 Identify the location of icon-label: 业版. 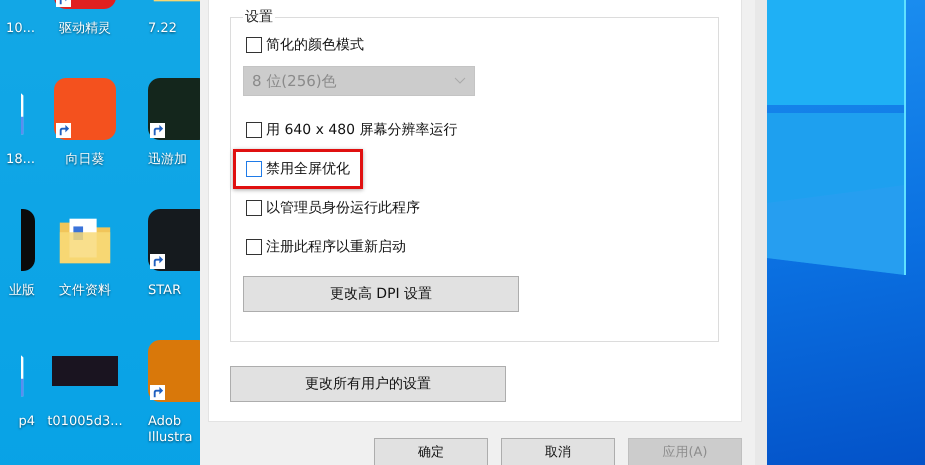
(22, 291).